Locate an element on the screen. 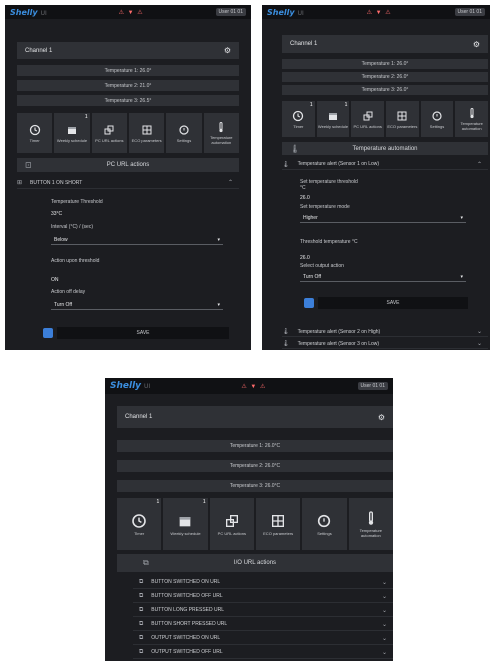 This screenshot has height=661, width=495. field-label: Interval (°C) / (sec) is located at coordinates (72, 227).